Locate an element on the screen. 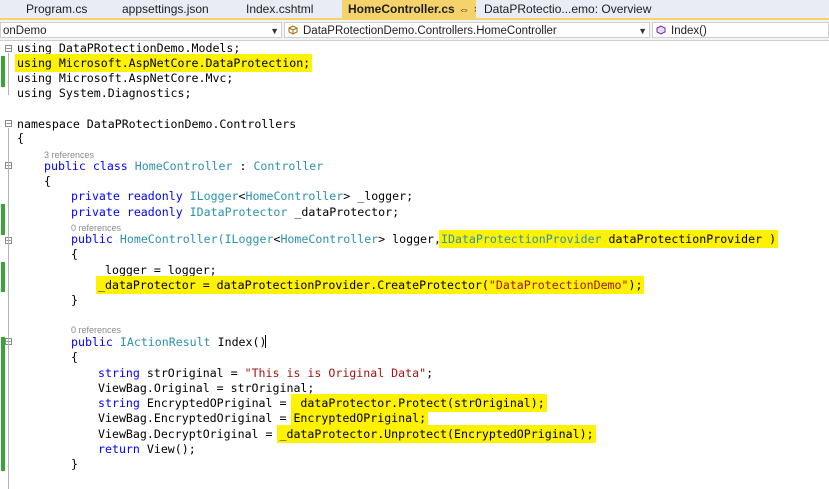 The image size is (829, 489). code-text: using Microsoft.AspNetCore.Mvc; is located at coordinates (125, 78).